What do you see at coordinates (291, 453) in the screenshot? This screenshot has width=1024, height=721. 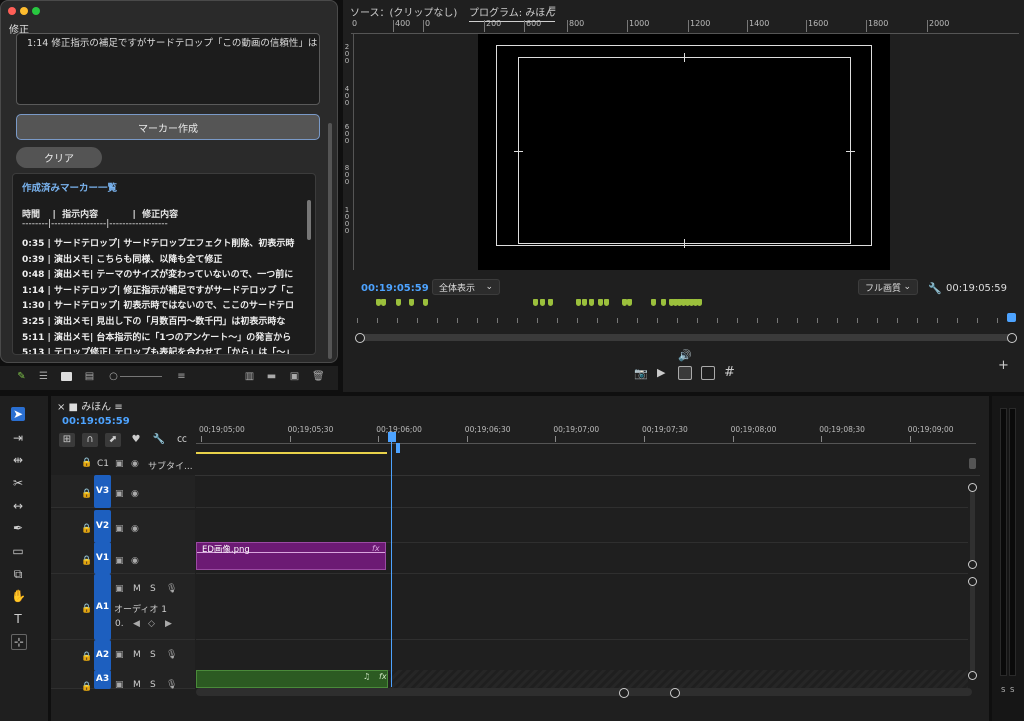 I see `work-area-bar` at bounding box center [291, 453].